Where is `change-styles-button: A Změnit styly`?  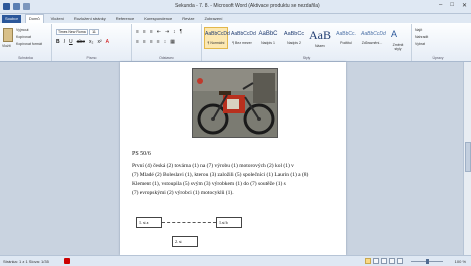
change-styles-button: A Změnit styly is located at coordinates (399, 40).